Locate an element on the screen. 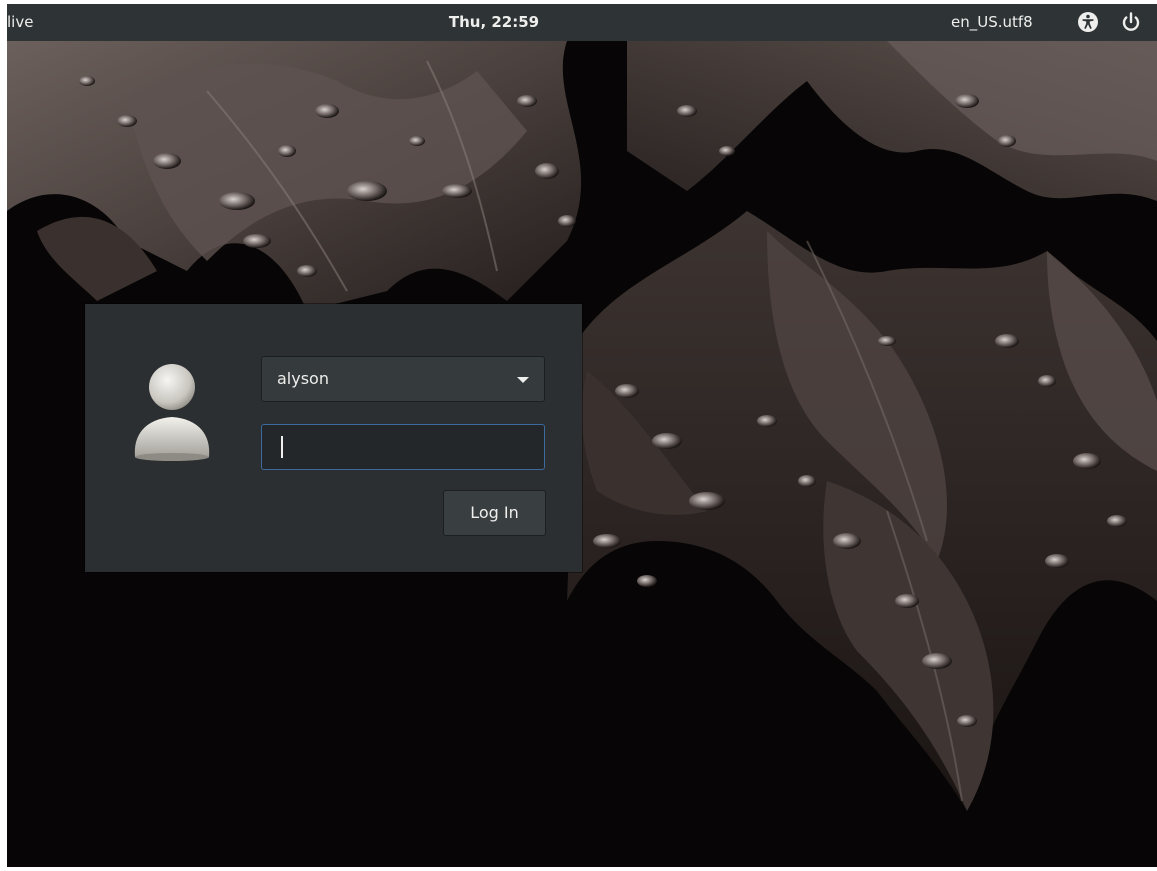 The image size is (1157, 871). user-avatar-icon is located at coordinates (172, 412).